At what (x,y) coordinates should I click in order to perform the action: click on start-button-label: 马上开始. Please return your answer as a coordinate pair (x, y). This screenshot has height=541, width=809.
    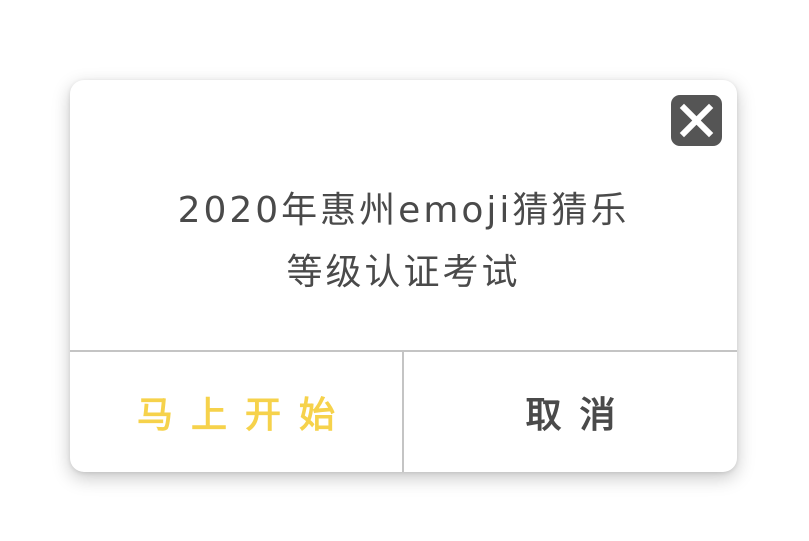
    Looking at the image, I should click on (244, 415).